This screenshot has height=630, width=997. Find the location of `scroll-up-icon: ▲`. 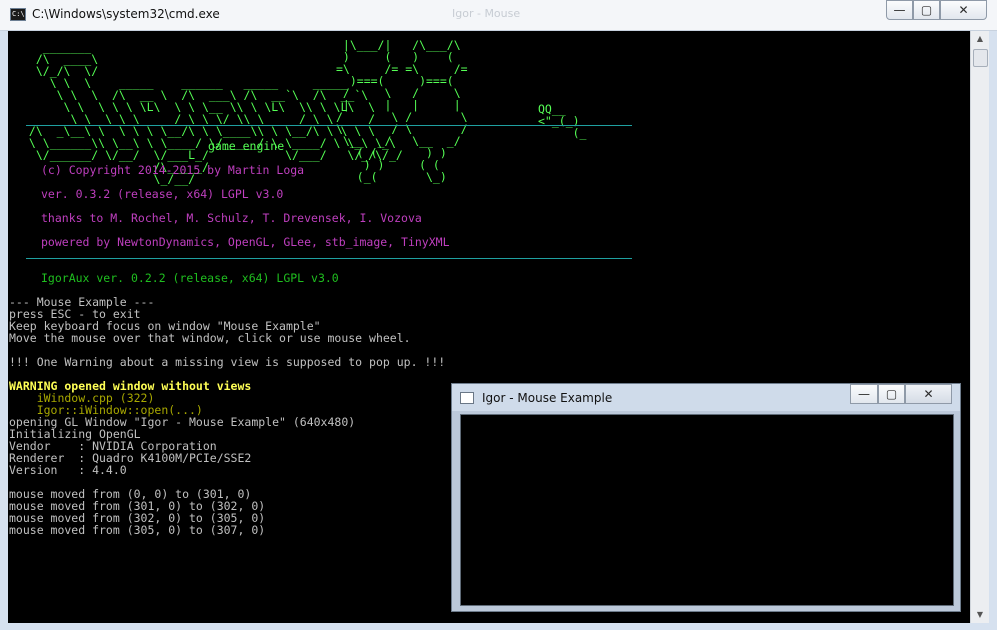

scroll-up-icon: ▲ is located at coordinates (980, 39).